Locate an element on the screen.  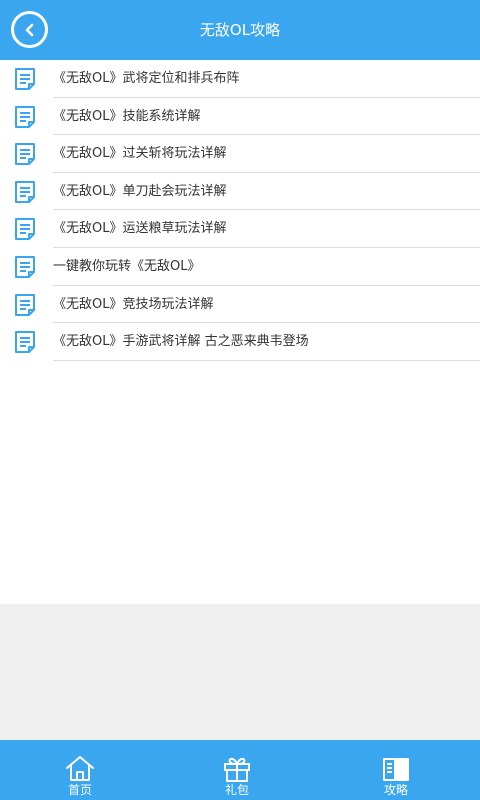
page-title: 无敌OL攻略 is located at coordinates (240, 30).